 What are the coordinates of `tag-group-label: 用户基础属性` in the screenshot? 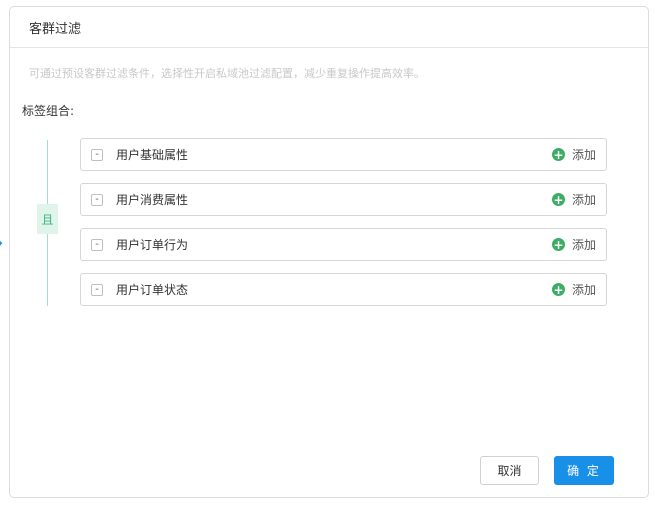 It's located at (152, 155).